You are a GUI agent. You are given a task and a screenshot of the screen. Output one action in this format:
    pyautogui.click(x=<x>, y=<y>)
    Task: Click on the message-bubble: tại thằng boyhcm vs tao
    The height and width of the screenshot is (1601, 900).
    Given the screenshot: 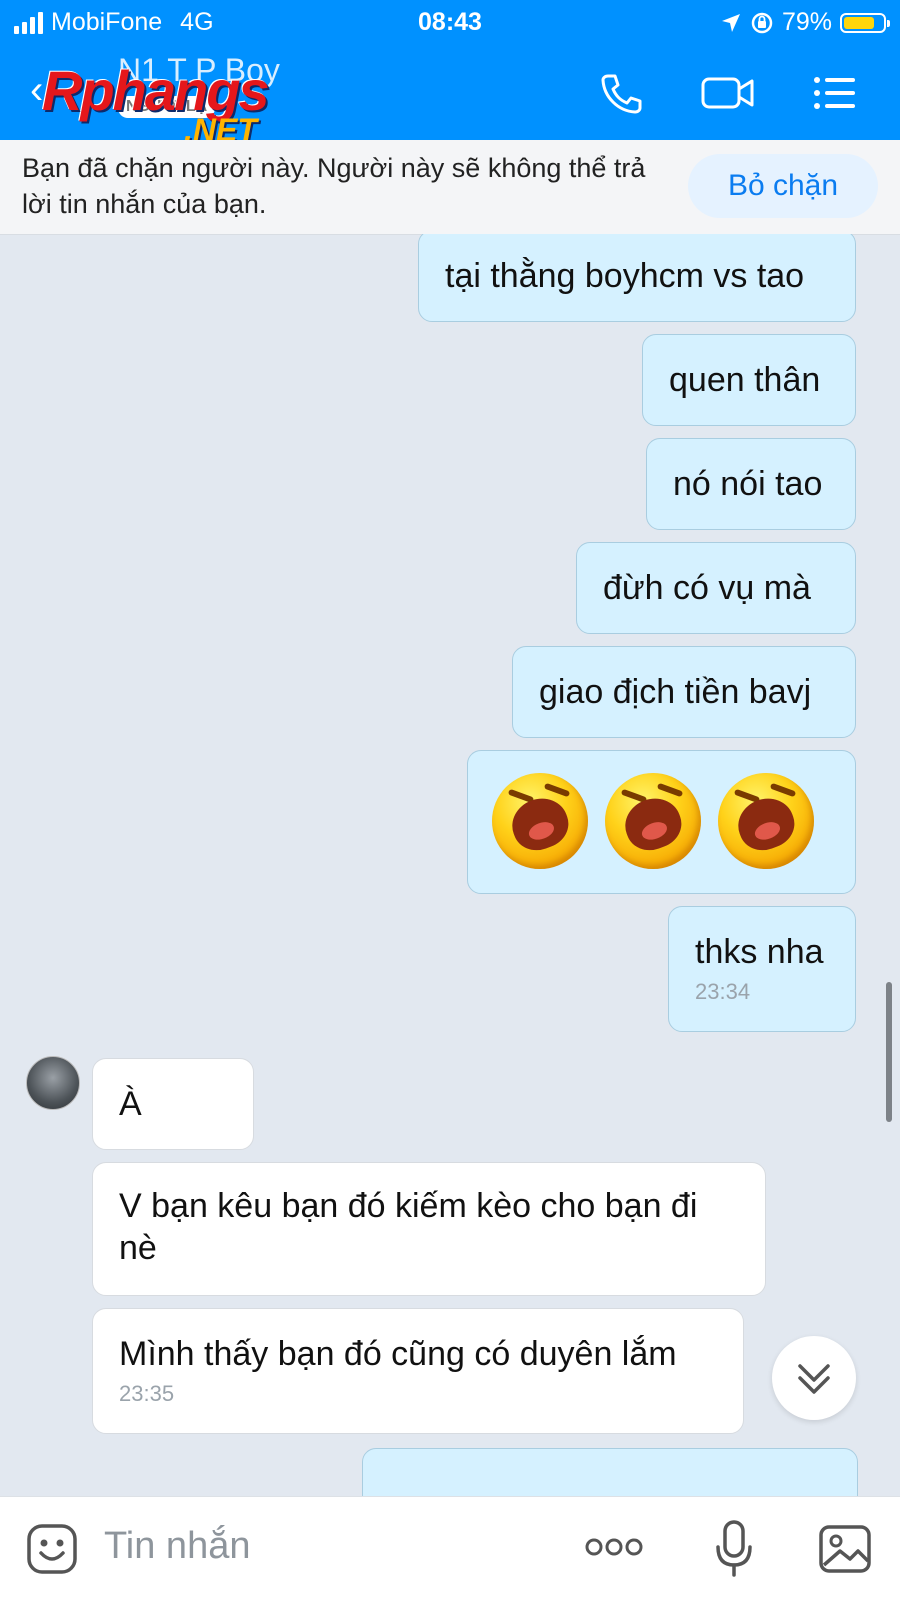 What is the action you would take?
    pyautogui.click(x=637, y=278)
    